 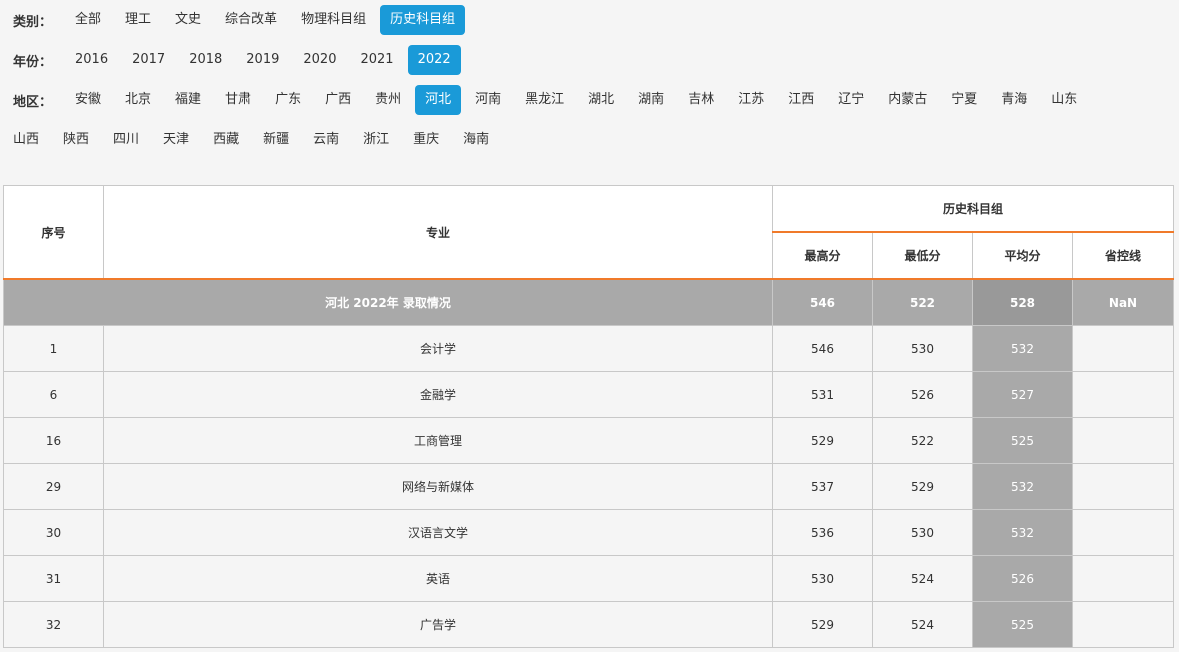 I want to click on cell-min: 522, so click(x=922, y=440).